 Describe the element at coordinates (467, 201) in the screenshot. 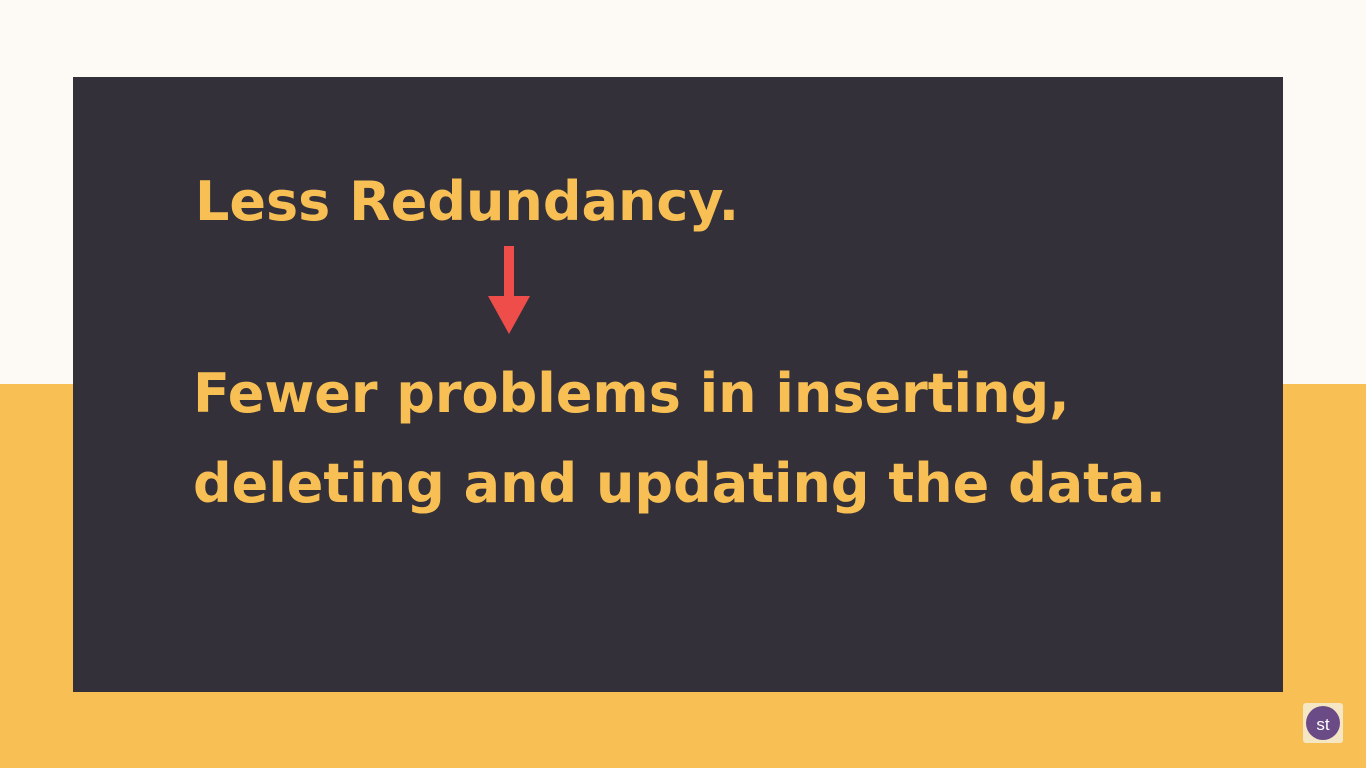

I see `slide-headline: Less Redundancy.` at that location.